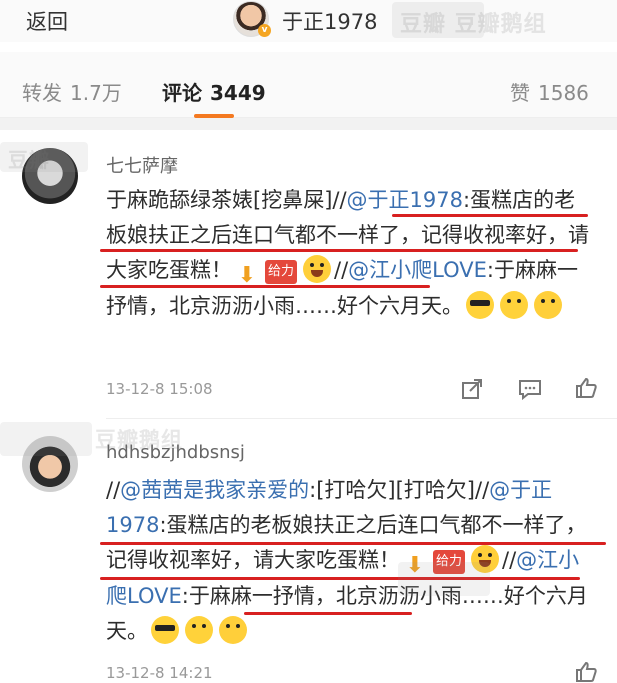 This screenshot has width=617, height=683. I want to click on tab-label: 转发, so click(42, 93).